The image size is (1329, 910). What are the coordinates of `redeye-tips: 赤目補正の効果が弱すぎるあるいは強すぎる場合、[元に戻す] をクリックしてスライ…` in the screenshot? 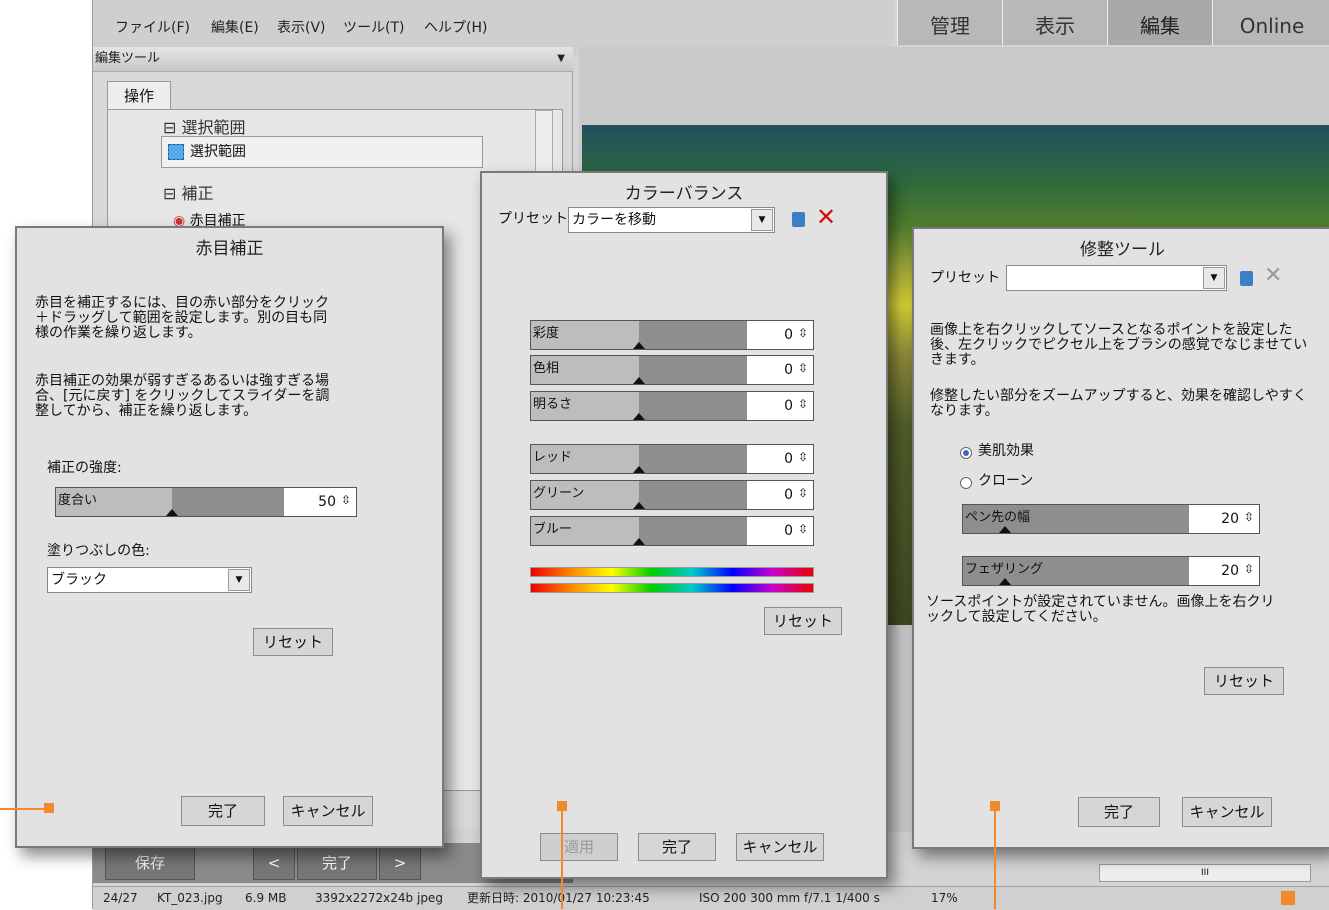 It's located at (182, 396).